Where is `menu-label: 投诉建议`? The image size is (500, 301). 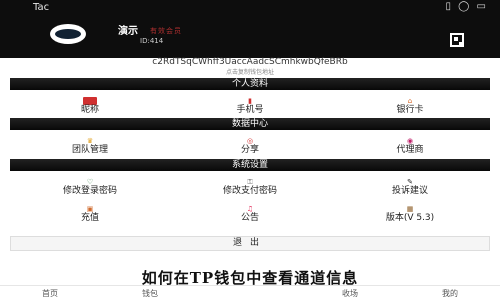 menu-label: 投诉建议 is located at coordinates (409, 191).